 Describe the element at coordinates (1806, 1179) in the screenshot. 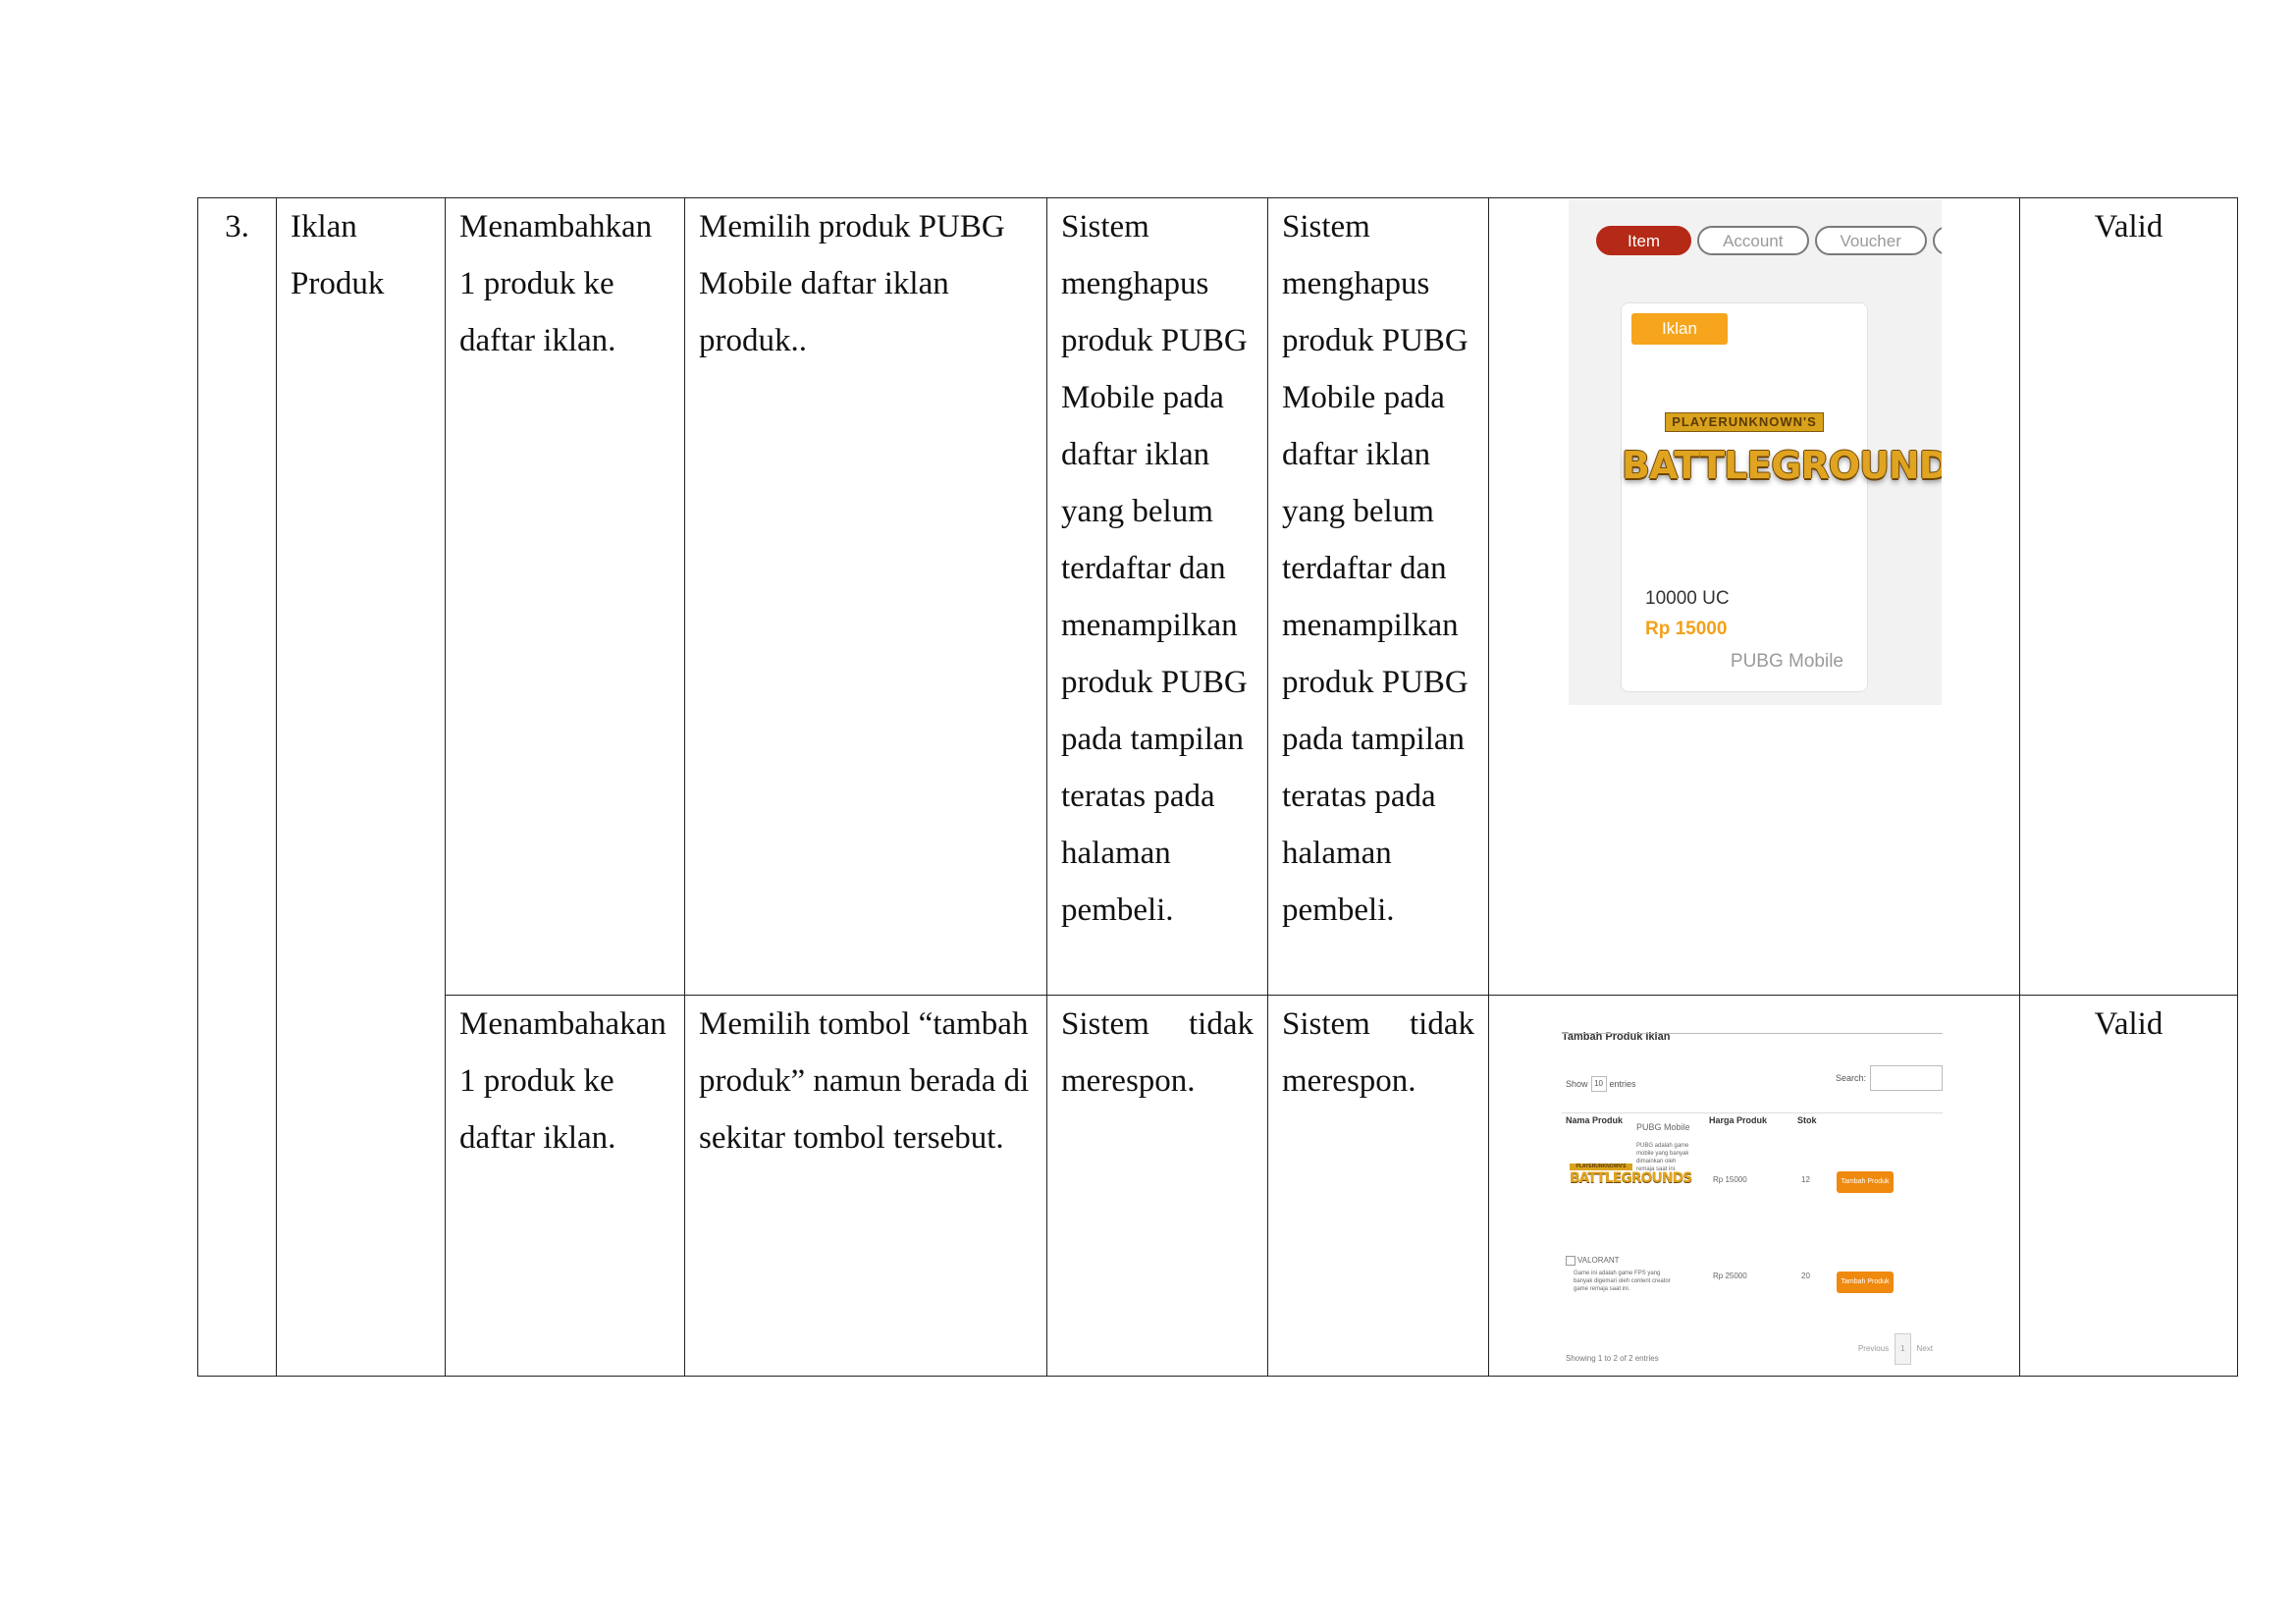

I see `product-stock: 12` at that location.